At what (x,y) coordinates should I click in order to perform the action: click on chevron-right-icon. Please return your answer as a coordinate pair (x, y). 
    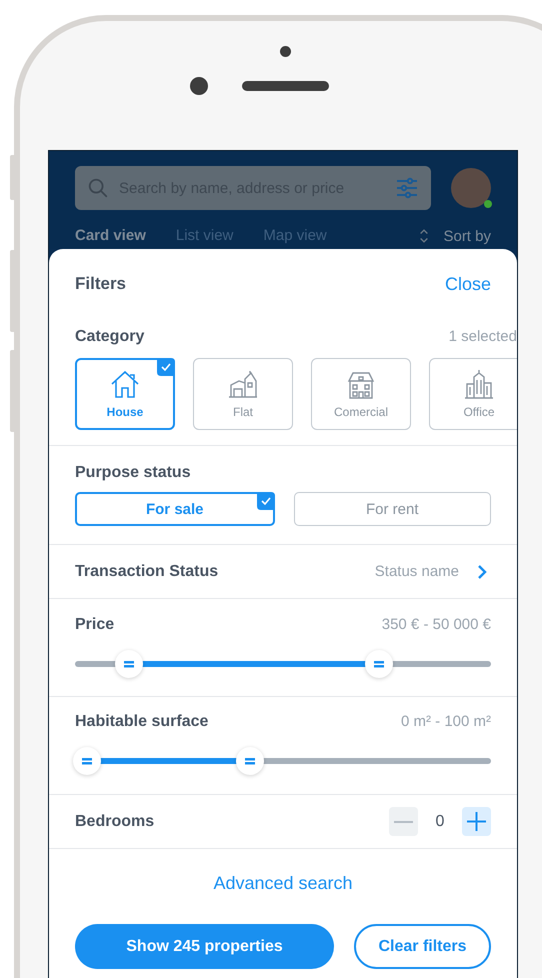
    Looking at the image, I should click on (482, 572).